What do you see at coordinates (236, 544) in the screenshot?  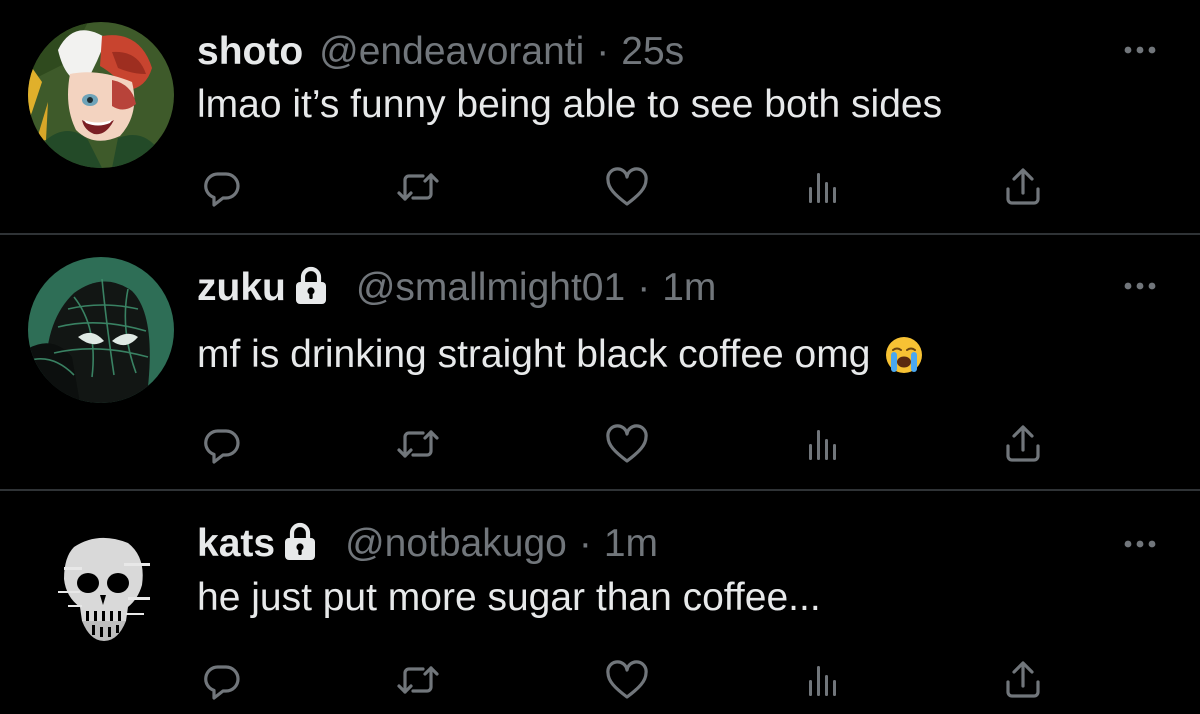 I see `display-name: kats` at bounding box center [236, 544].